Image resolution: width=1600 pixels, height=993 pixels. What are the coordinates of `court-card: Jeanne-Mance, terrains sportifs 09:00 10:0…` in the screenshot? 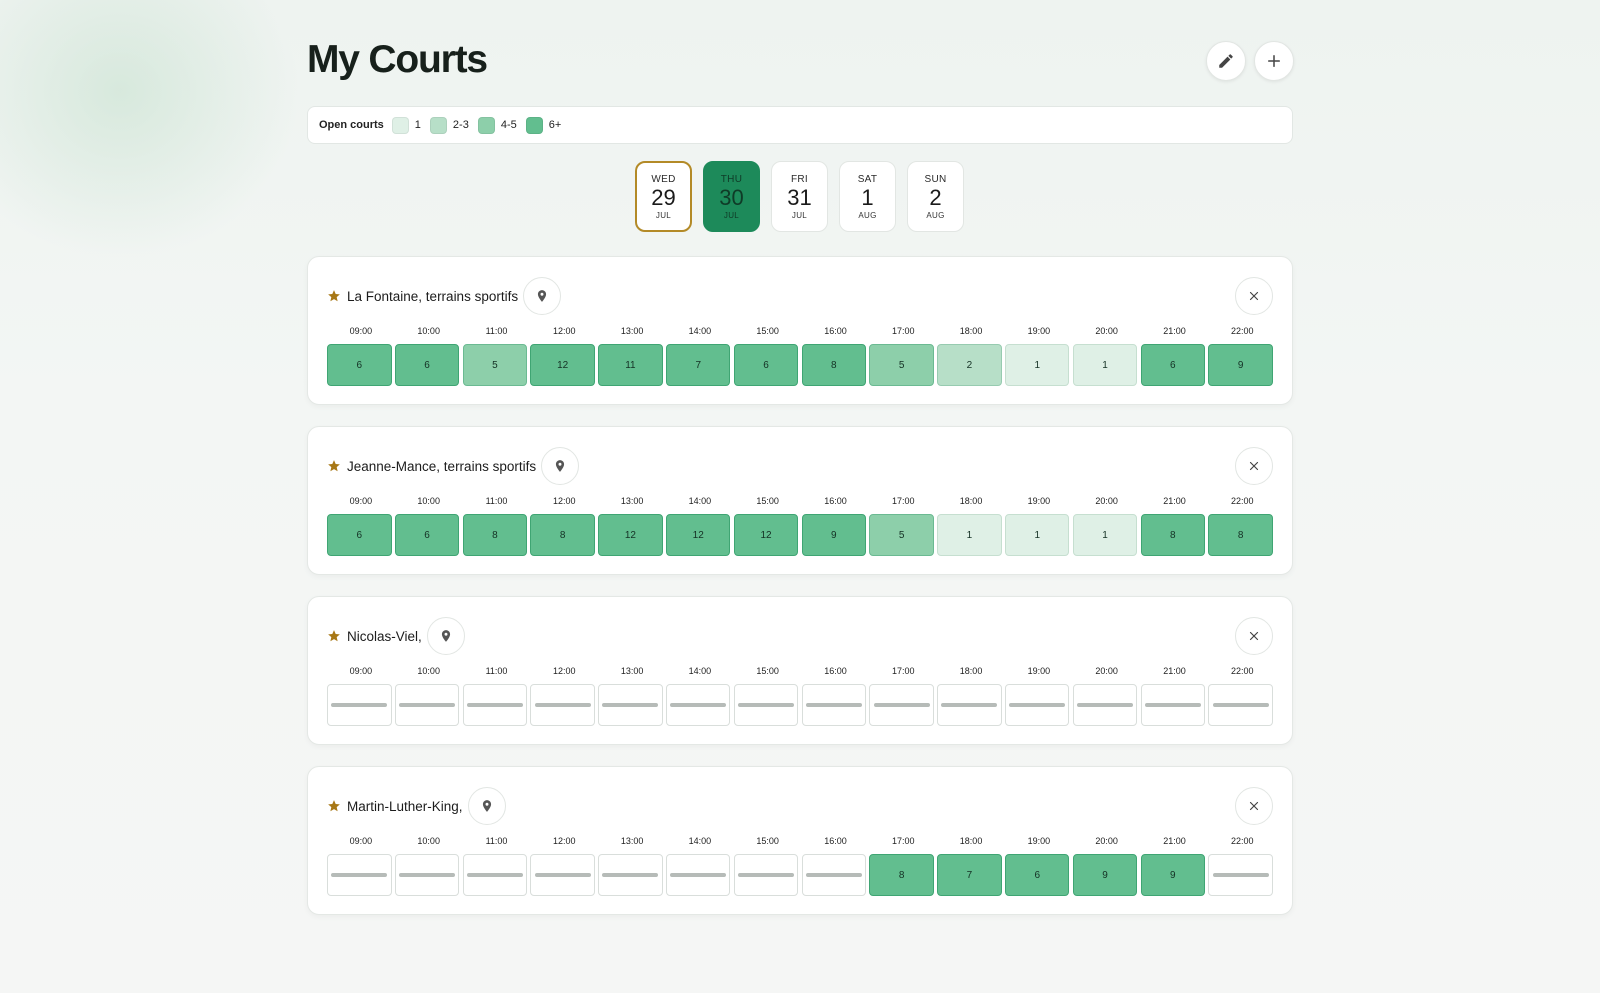 It's located at (800, 500).